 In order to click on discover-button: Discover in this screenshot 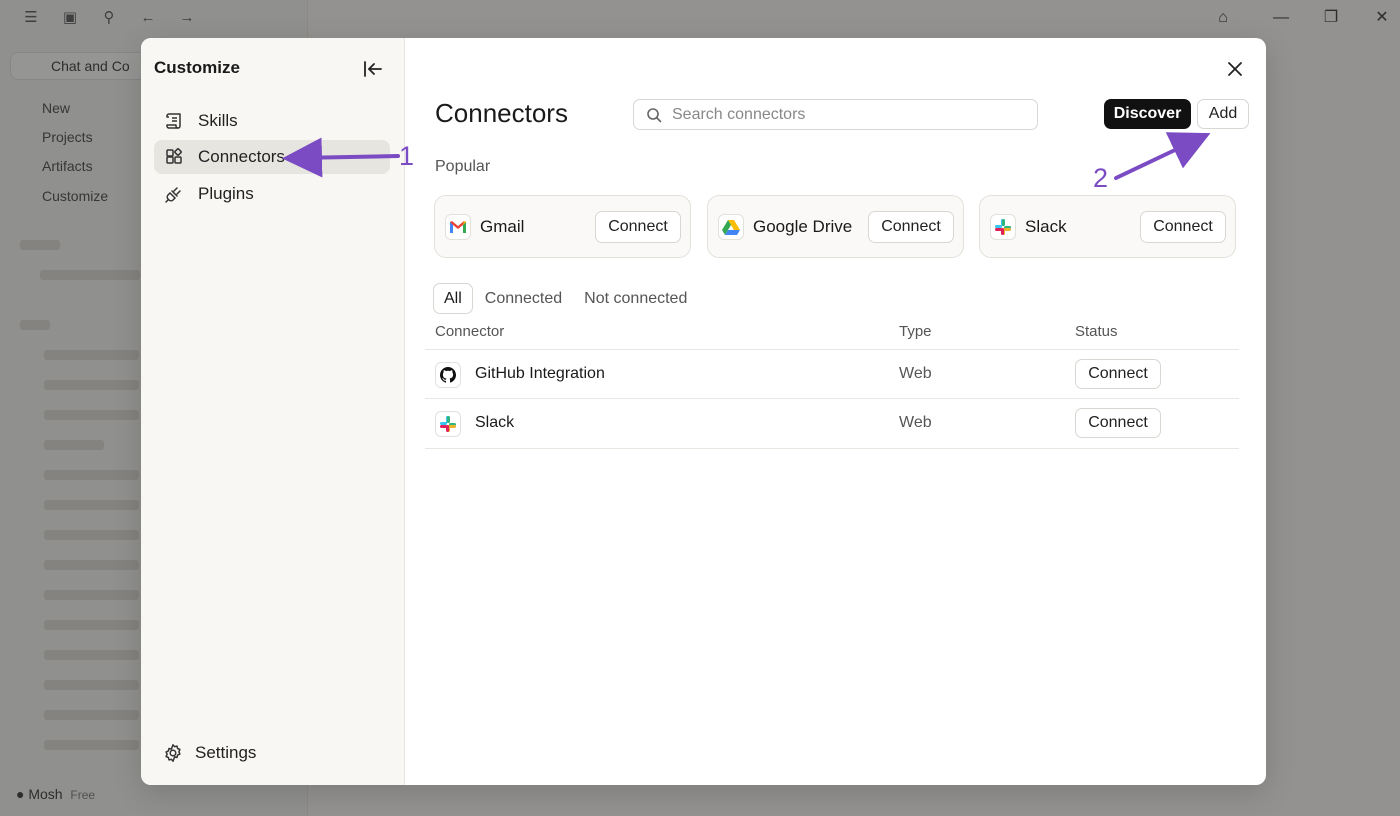, I will do `click(1147, 114)`.